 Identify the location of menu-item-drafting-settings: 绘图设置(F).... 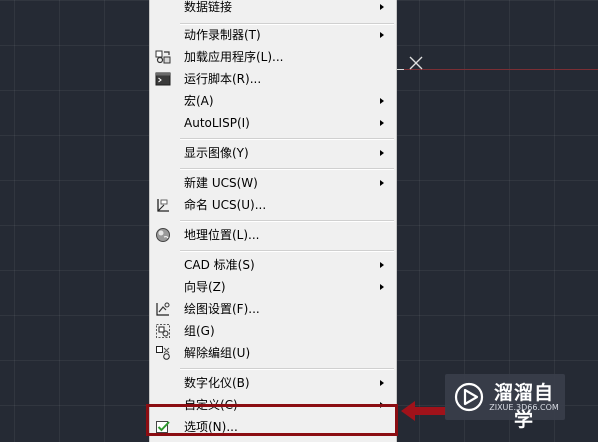
(273, 309).